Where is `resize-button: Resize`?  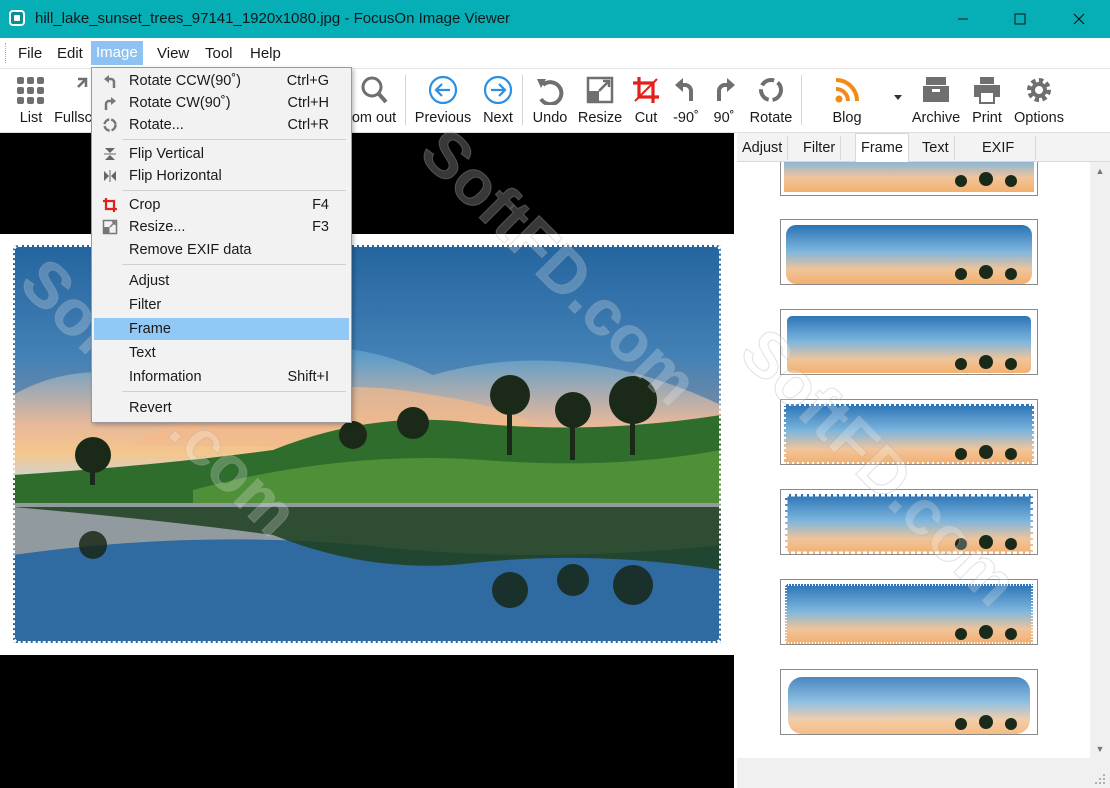 resize-button: Resize is located at coordinates (600, 100).